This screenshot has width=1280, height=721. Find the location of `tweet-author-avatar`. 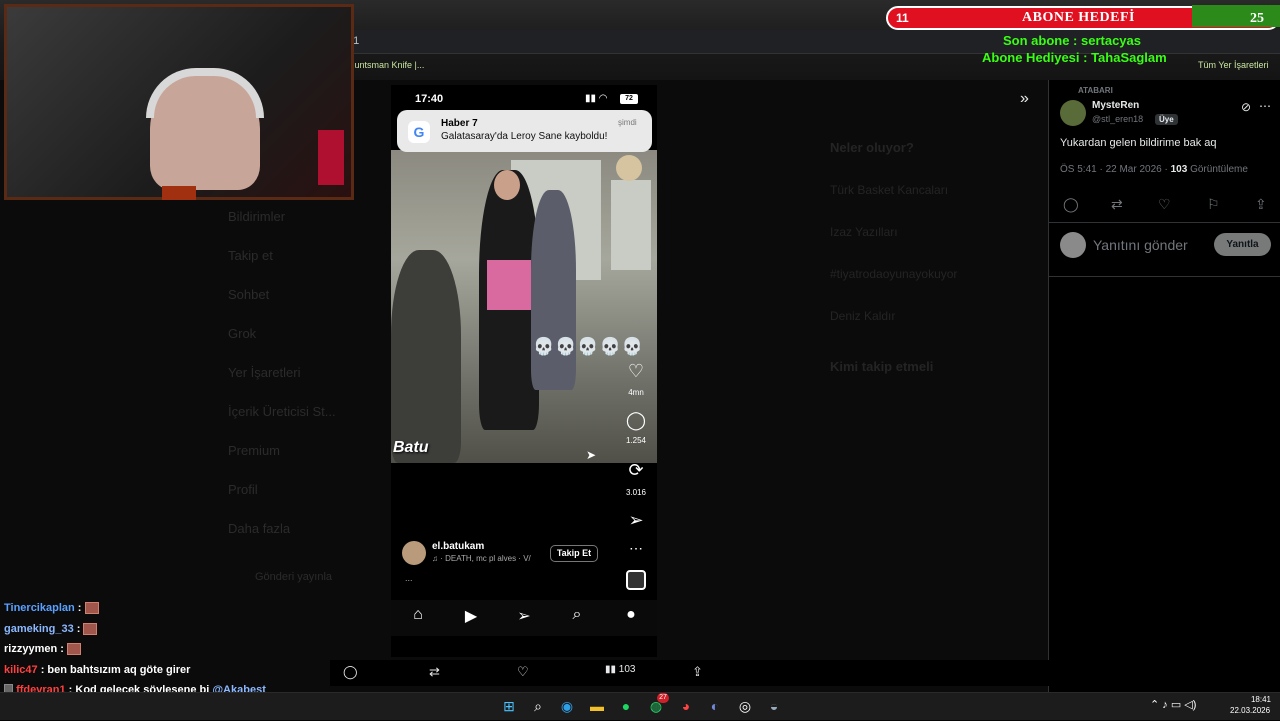

tweet-author-avatar is located at coordinates (1073, 113).